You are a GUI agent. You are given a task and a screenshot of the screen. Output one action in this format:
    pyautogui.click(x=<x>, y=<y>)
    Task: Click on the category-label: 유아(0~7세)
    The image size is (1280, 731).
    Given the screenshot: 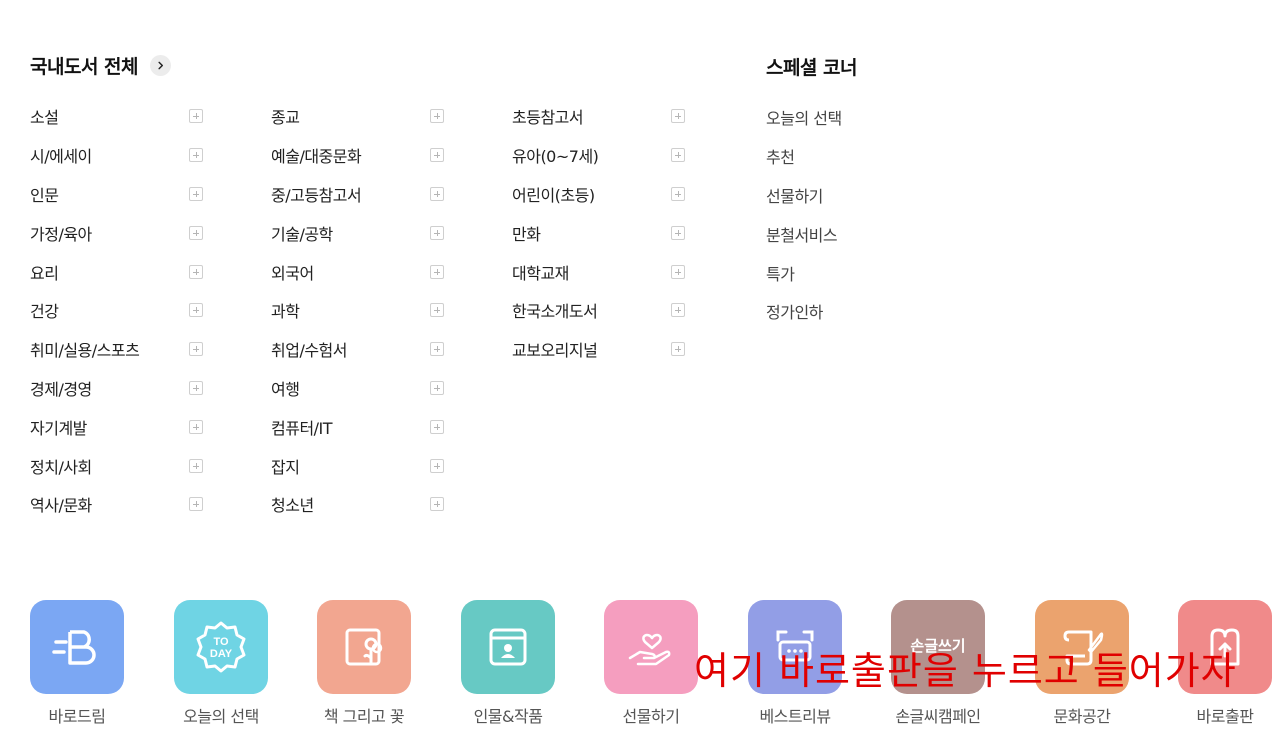 What is the action you would take?
    pyautogui.click(x=555, y=155)
    